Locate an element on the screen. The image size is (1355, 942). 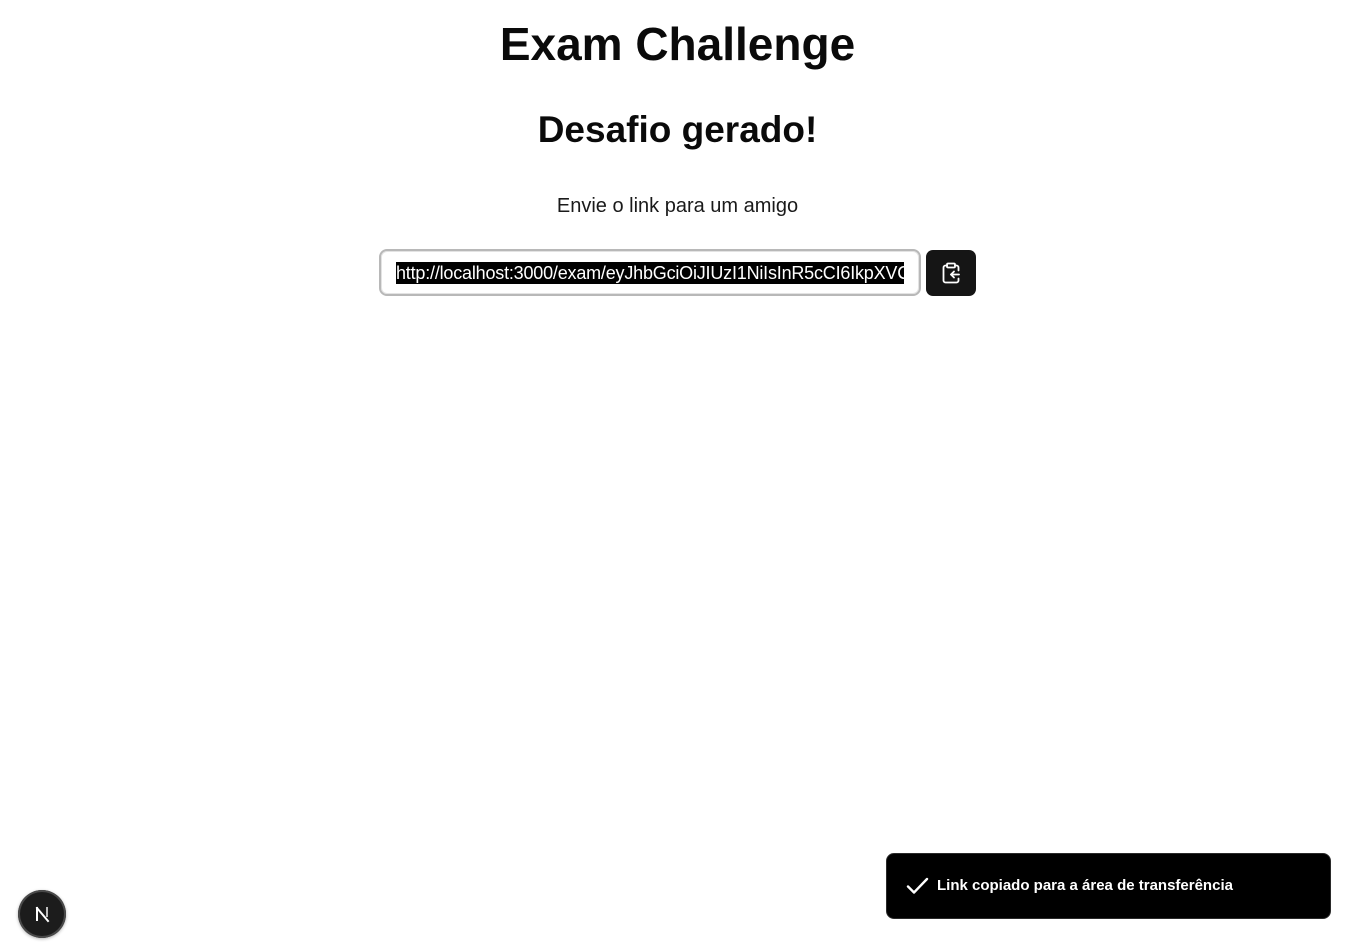
instruction-text: Envie o link para um amigo is located at coordinates (677, 206).